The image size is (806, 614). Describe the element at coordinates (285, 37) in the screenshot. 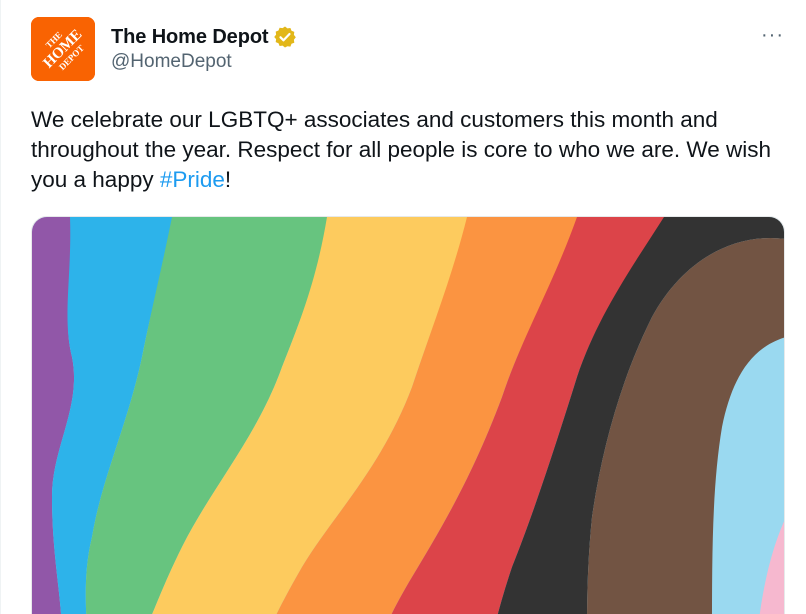

I see `verified-badge-icon` at that location.